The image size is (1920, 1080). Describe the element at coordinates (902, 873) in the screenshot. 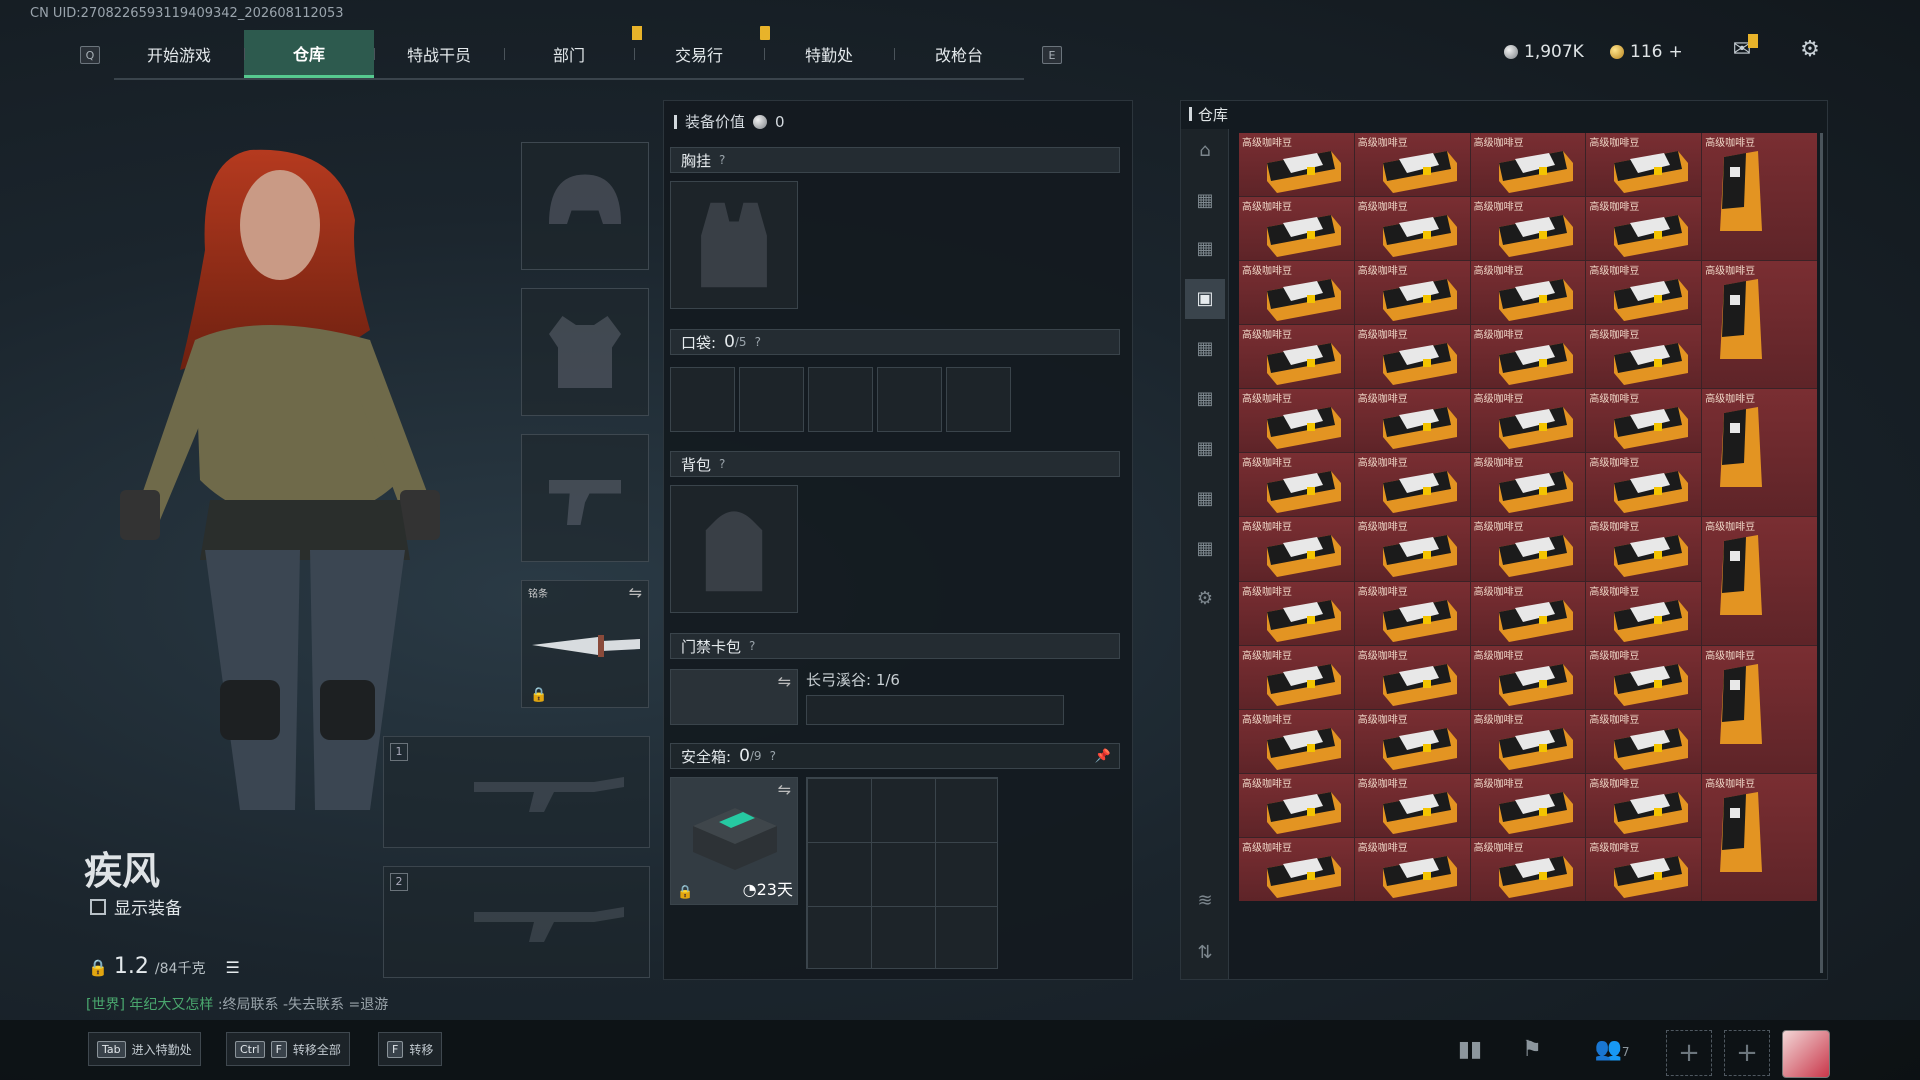

I see `safebox-grid` at that location.